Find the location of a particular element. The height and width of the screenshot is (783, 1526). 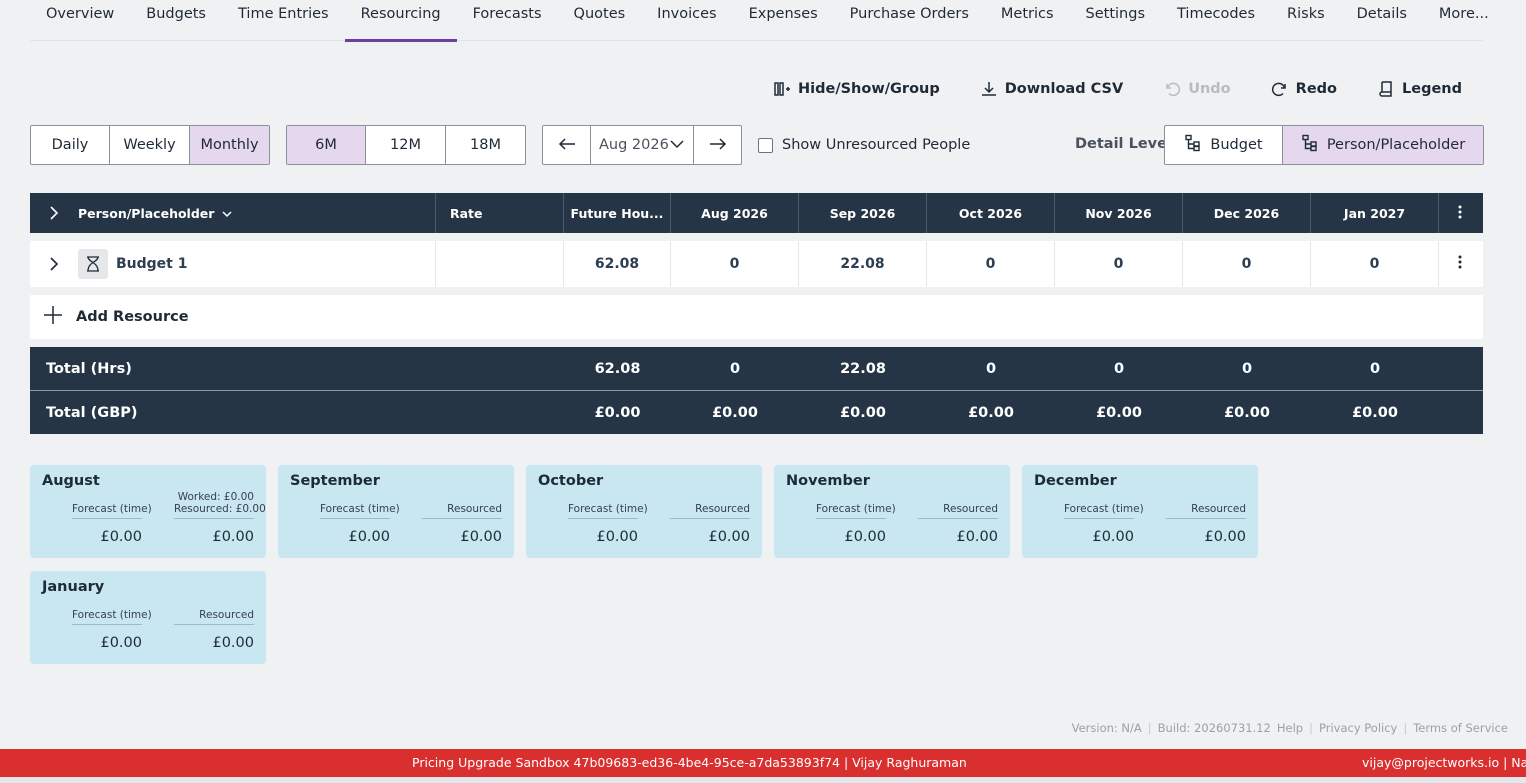

tab-resourcing: Resourcing is located at coordinates (400, 21).